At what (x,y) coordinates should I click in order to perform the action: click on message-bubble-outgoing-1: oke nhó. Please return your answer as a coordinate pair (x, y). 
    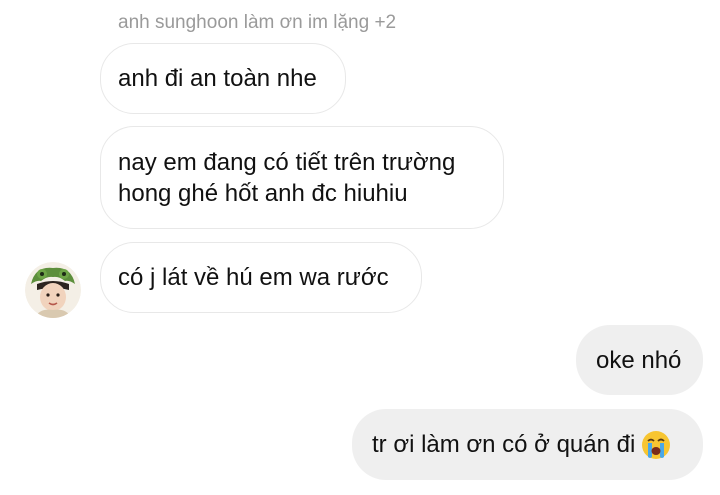
    Looking at the image, I should click on (639, 360).